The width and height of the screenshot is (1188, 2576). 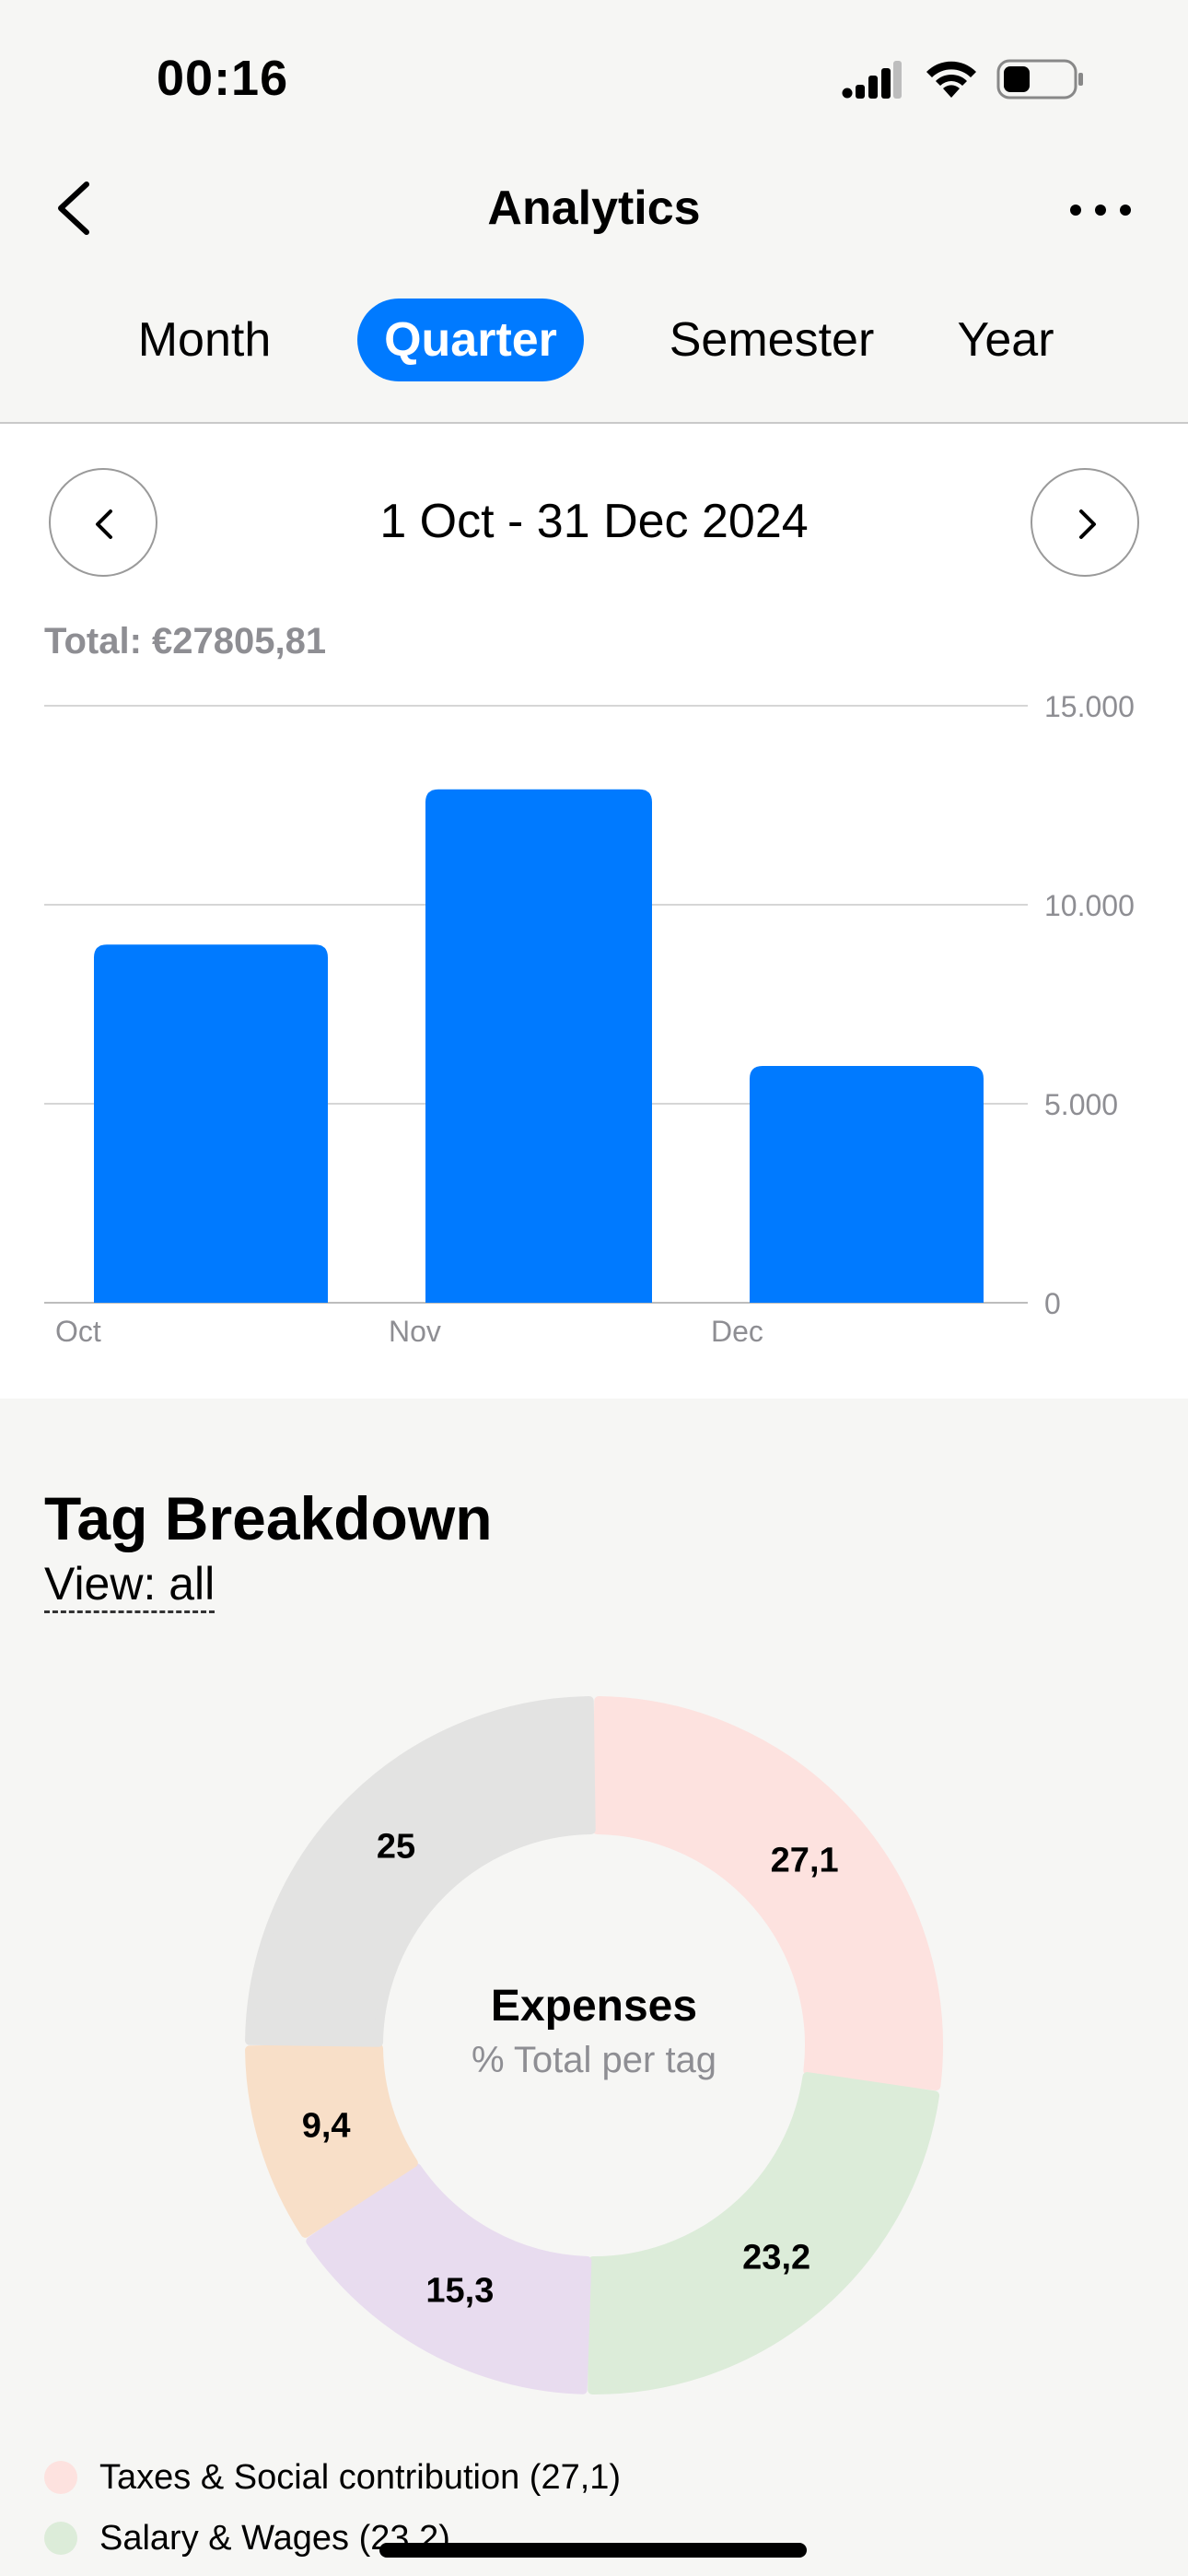 I want to click on y-tick-label: 15.000, so click(x=1089, y=706).